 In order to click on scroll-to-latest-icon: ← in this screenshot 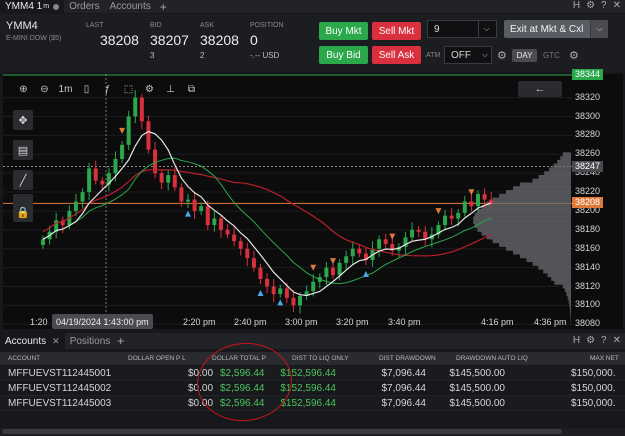, I will do `click(540, 89)`.